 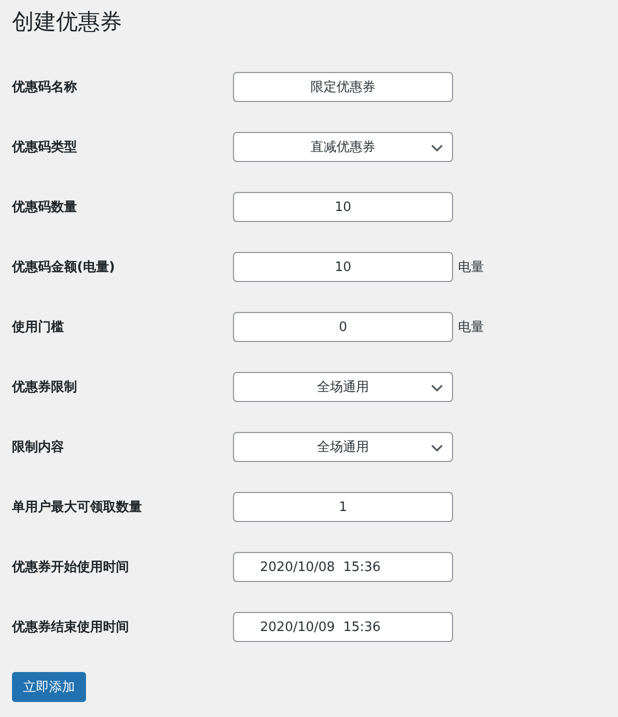 What do you see at coordinates (45, 147) in the screenshot?
I see `field-label: 优惠码类型` at bounding box center [45, 147].